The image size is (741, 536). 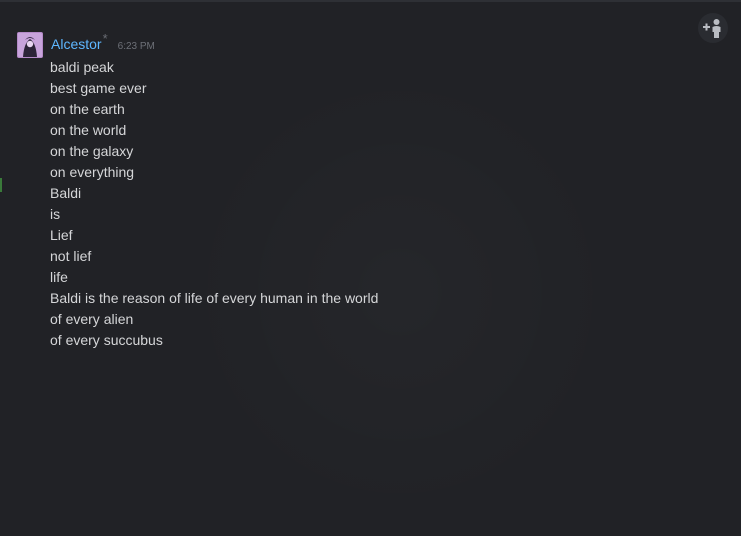 What do you see at coordinates (92, 151) in the screenshot?
I see `message-line: on the galaxy` at bounding box center [92, 151].